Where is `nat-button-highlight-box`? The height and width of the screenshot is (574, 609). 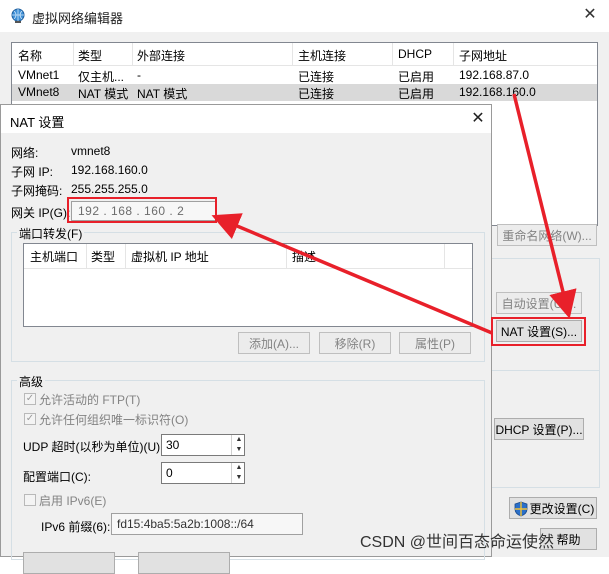 nat-button-highlight-box is located at coordinates (538, 331).